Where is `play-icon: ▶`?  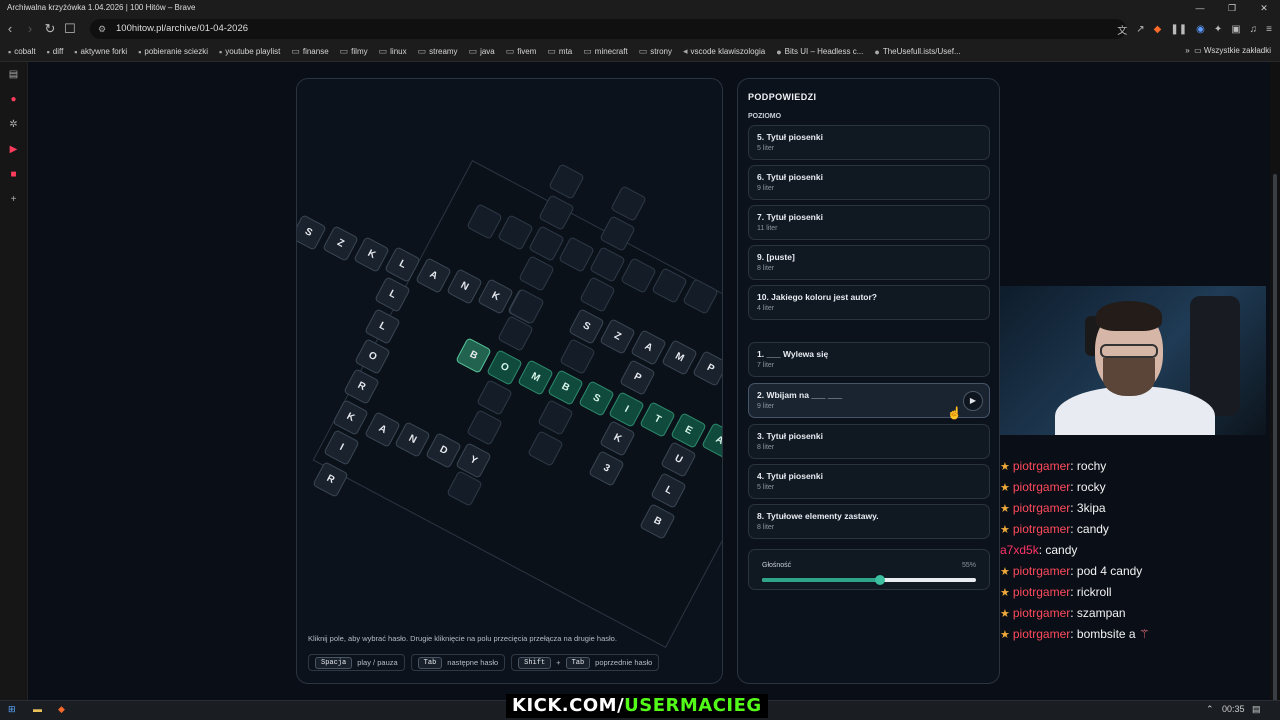
play-icon: ▶ is located at coordinates (973, 401).